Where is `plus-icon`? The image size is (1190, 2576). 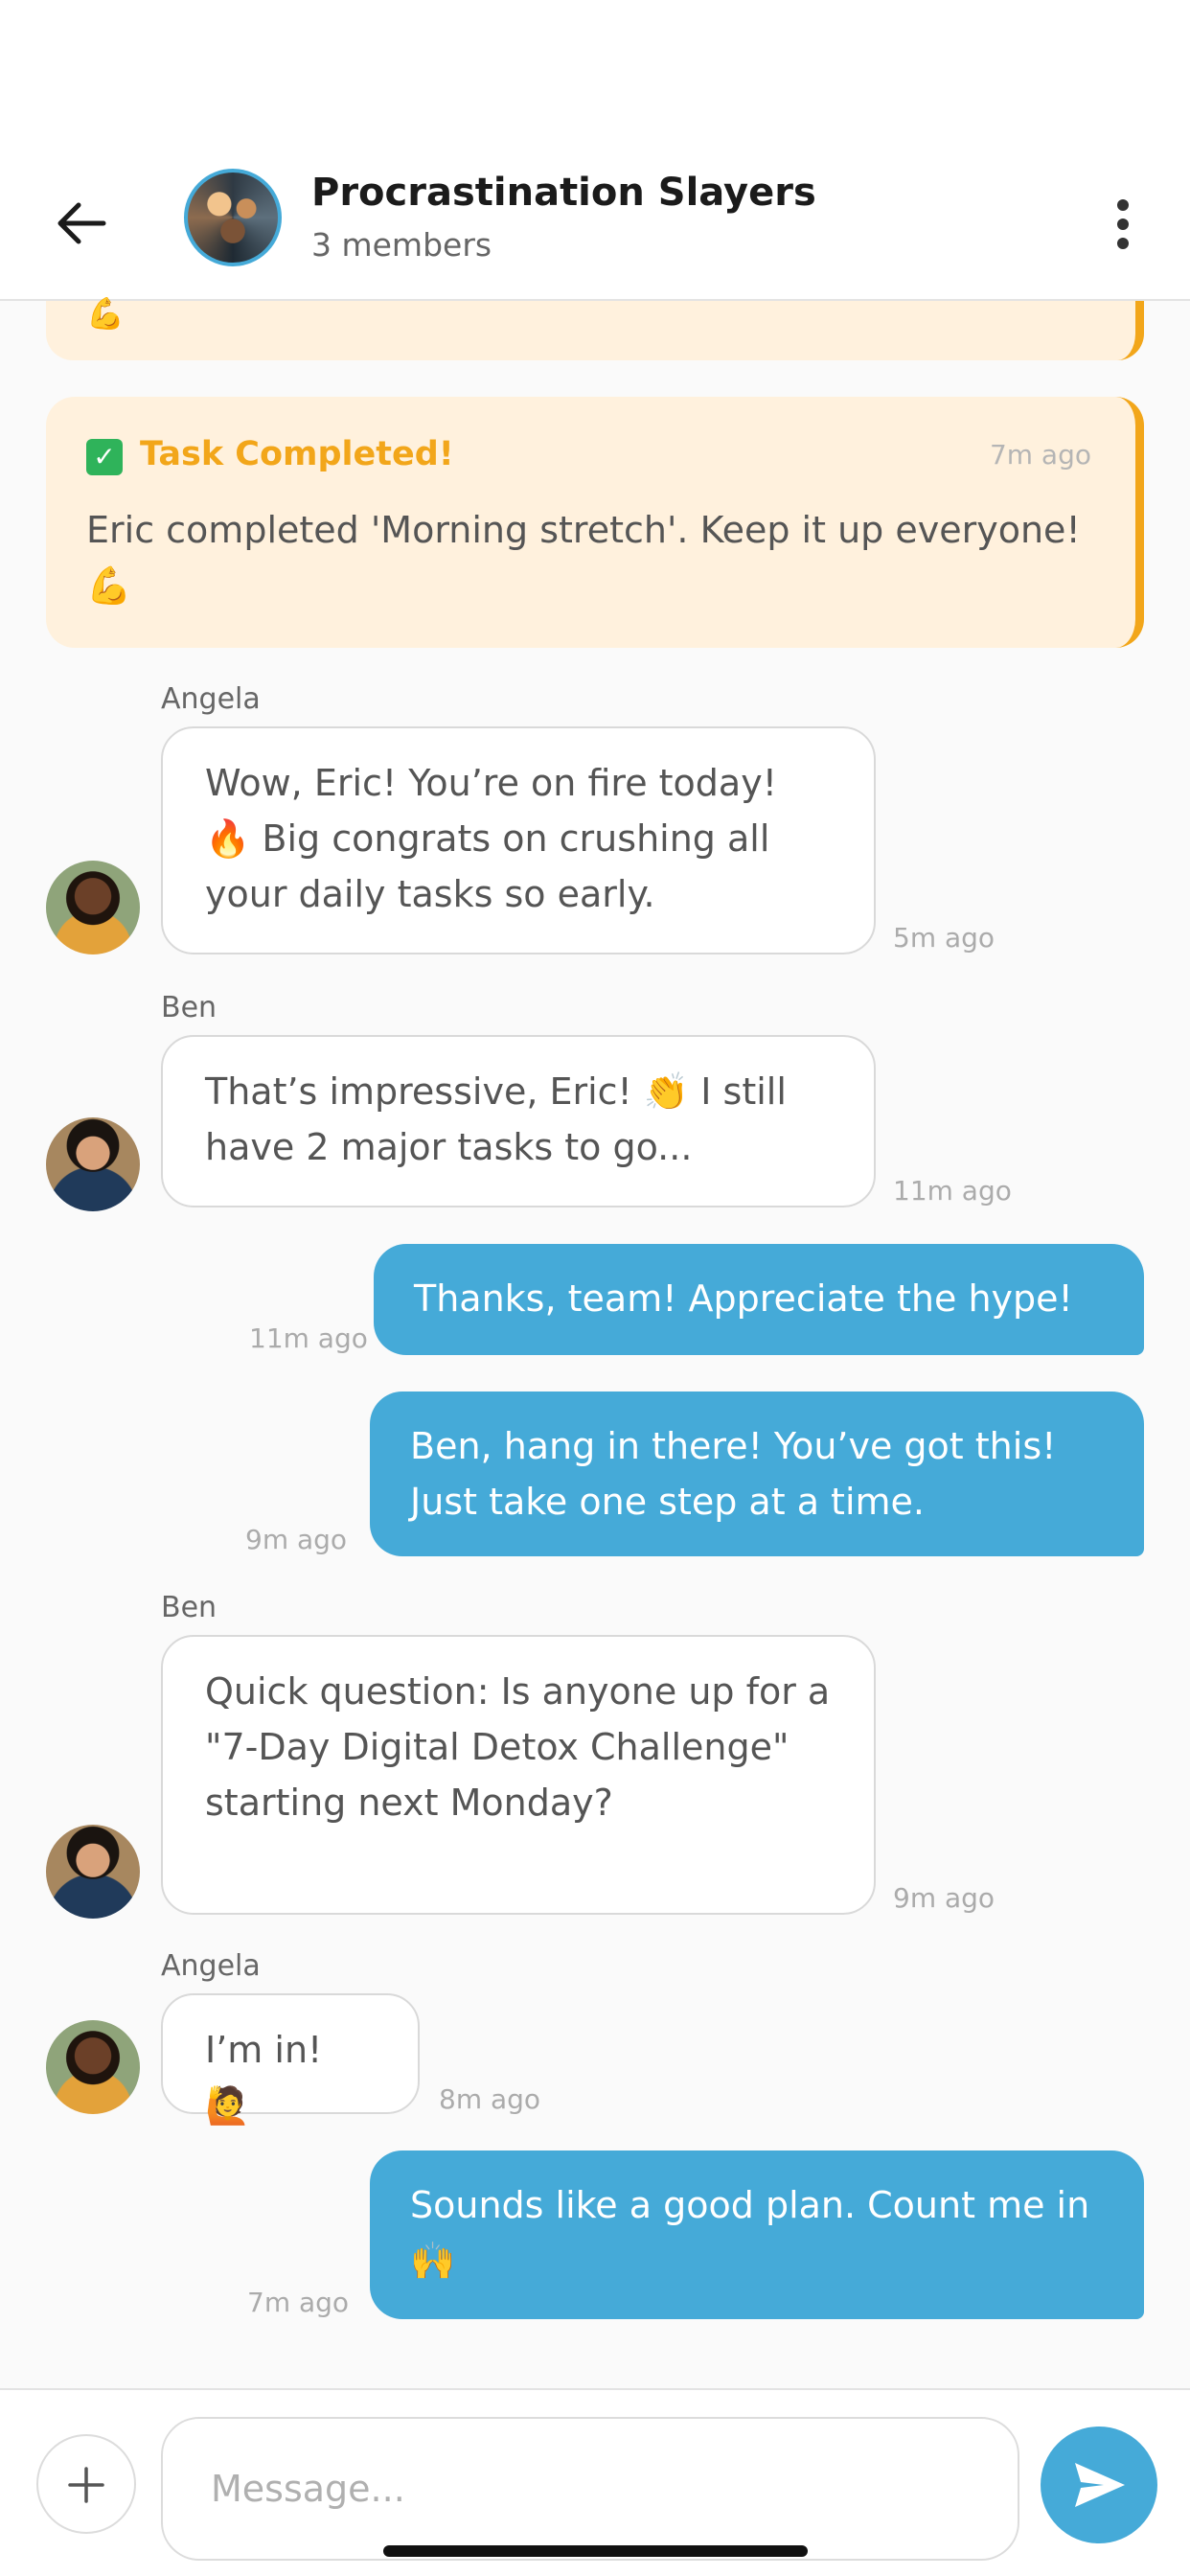 plus-icon is located at coordinates (86, 2485).